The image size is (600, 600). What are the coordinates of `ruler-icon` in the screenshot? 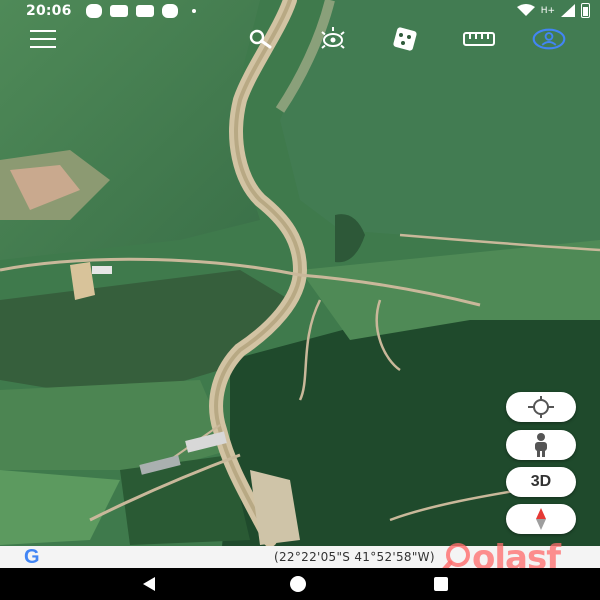 It's located at (479, 39).